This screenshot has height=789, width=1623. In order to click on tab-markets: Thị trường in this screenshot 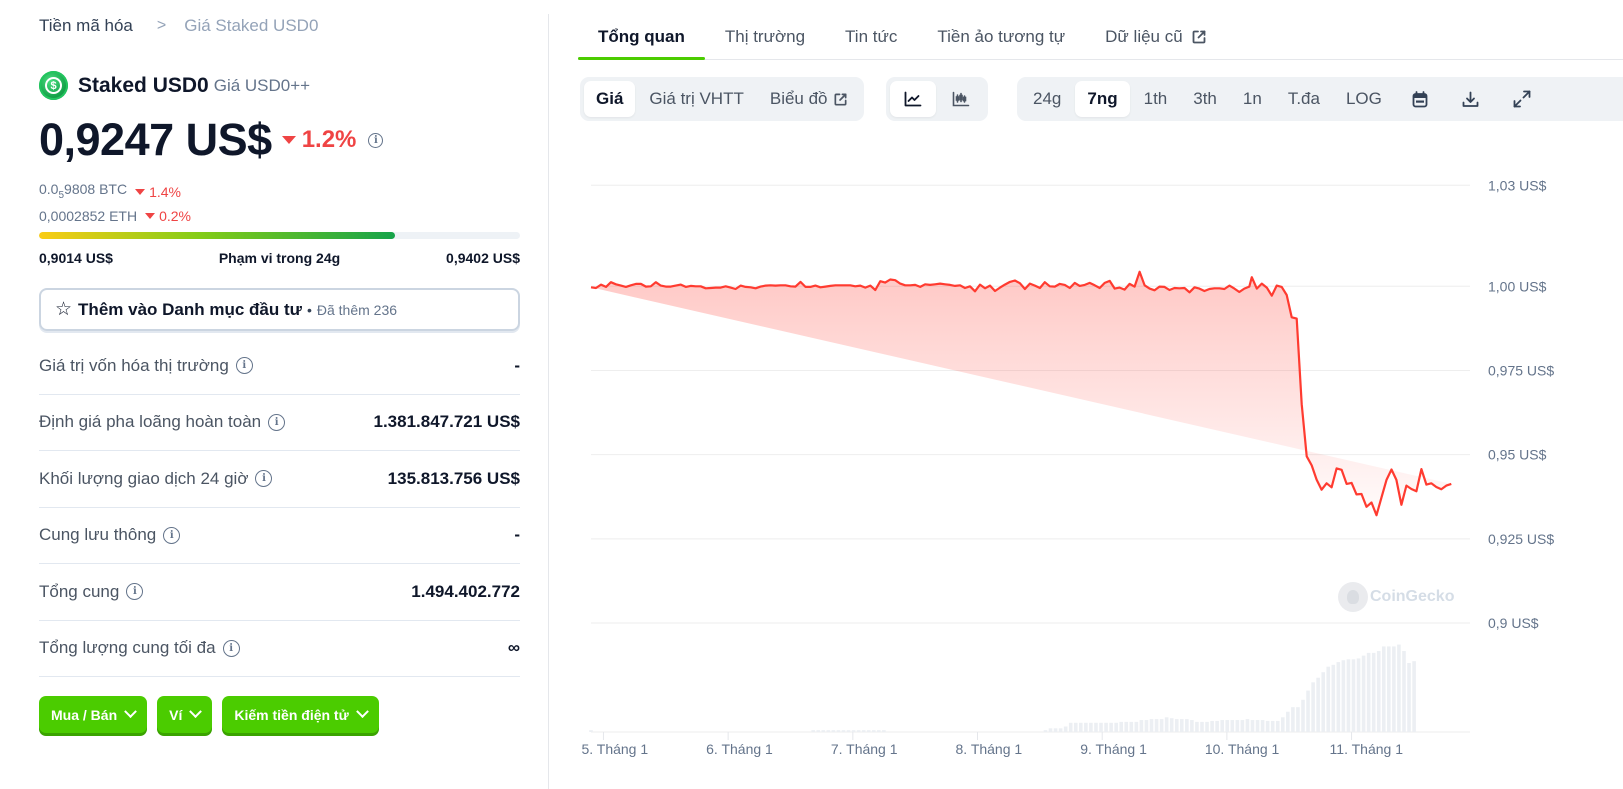, I will do `click(765, 36)`.